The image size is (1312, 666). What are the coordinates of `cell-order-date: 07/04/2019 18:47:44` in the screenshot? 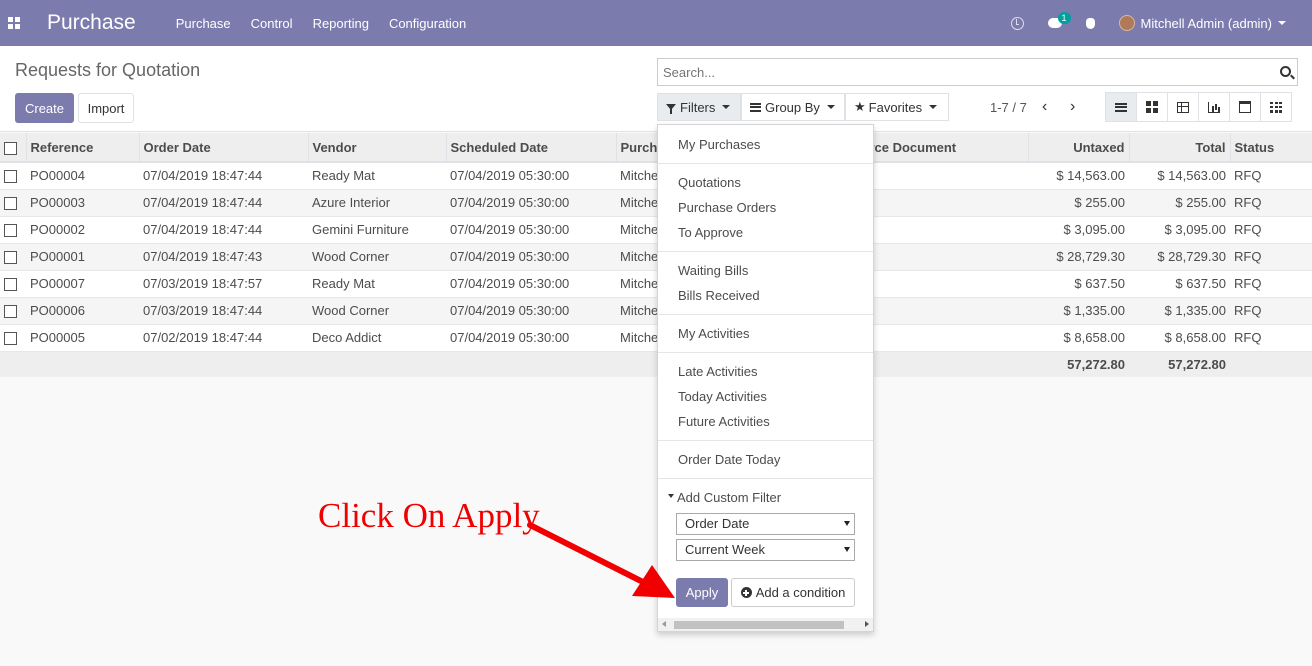 It's located at (223, 230).